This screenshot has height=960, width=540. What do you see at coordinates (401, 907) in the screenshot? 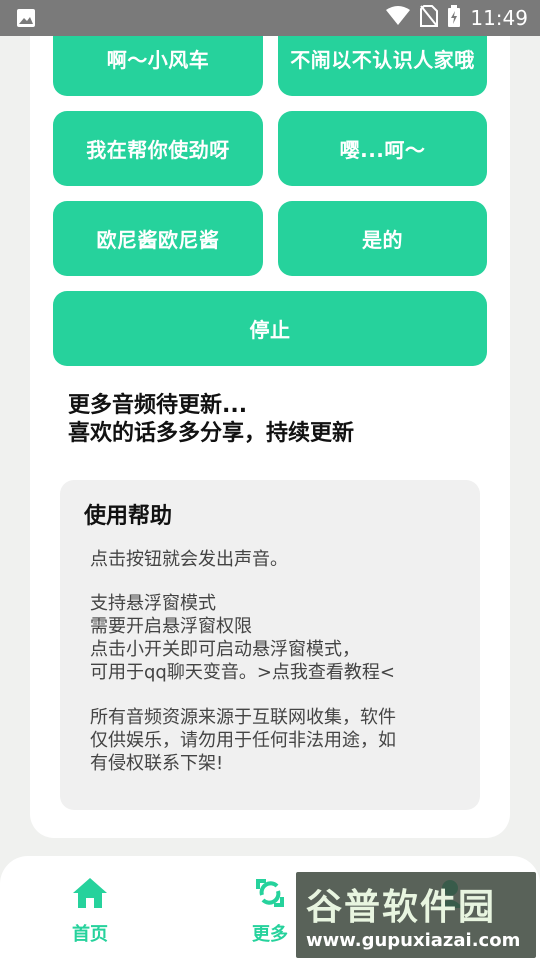
I see `watermark-brand: 谷普软件园` at bounding box center [401, 907].